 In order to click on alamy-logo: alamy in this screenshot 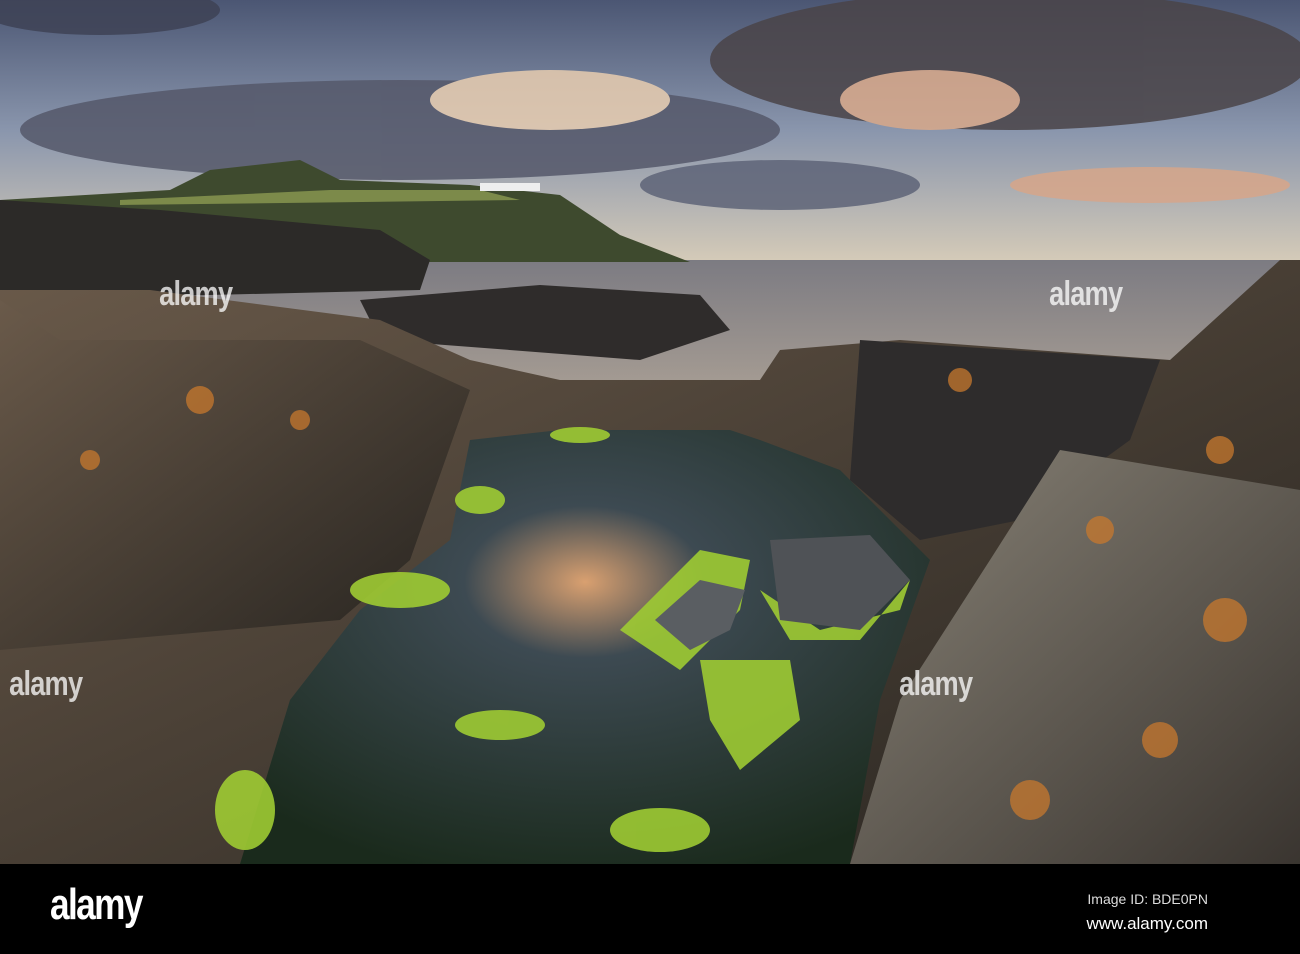, I will do `click(96, 904)`.